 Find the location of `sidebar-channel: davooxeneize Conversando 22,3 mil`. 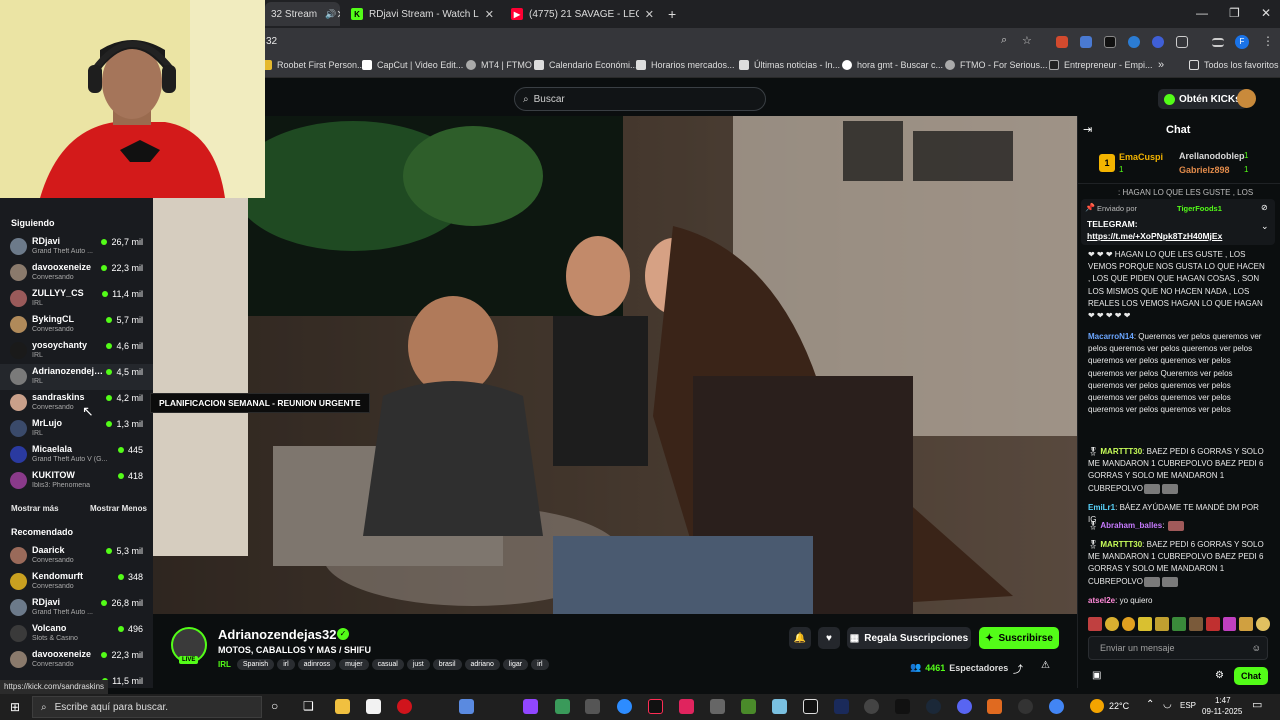

sidebar-channel: davooxeneize Conversando 22,3 mil is located at coordinates (76, 660).